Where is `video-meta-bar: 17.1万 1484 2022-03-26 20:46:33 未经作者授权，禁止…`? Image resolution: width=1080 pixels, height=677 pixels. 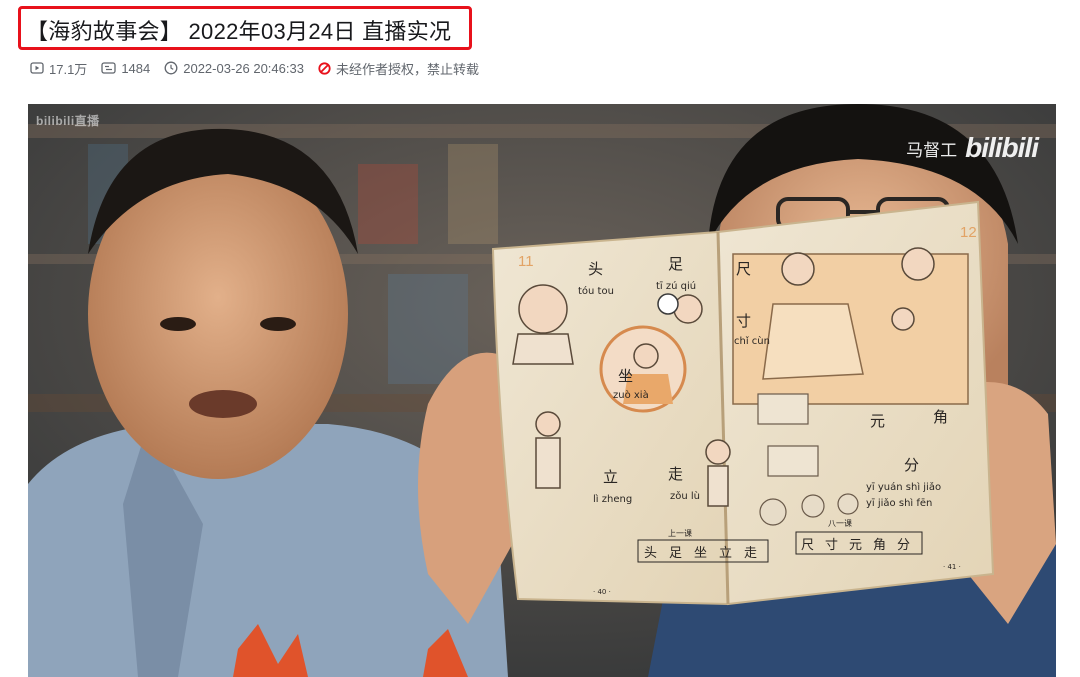
video-meta-bar: 17.1万 1484 2022-03-26 20:46:33 未经作者授权，禁止… is located at coordinates (261, 68).